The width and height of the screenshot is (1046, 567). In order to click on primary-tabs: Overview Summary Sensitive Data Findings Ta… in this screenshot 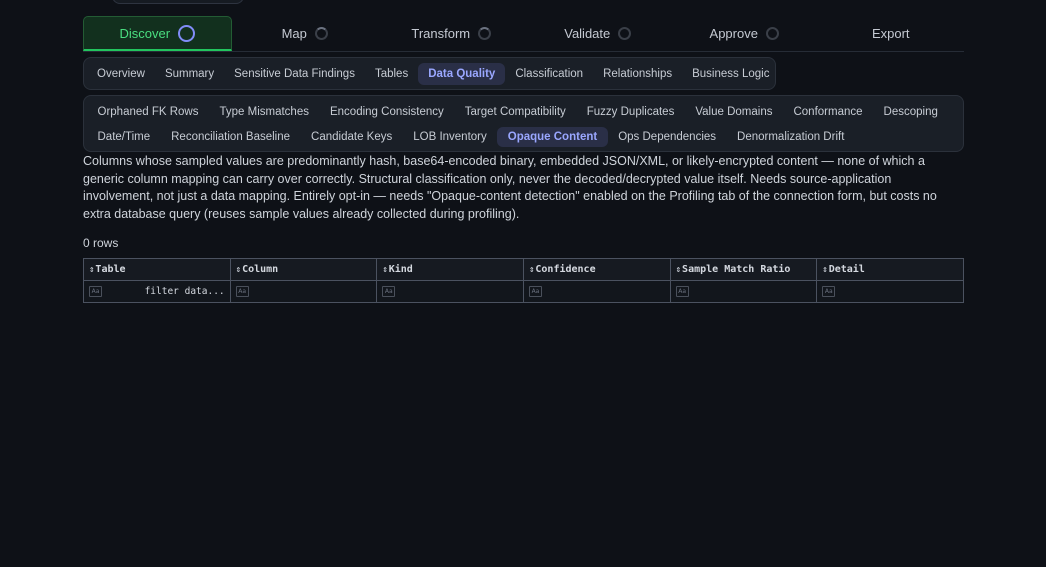, I will do `click(429, 73)`.